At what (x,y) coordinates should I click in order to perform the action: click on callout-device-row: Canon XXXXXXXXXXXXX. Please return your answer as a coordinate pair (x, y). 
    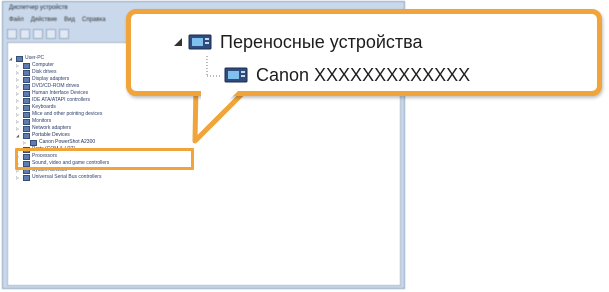
    Looking at the image, I should click on (347, 75).